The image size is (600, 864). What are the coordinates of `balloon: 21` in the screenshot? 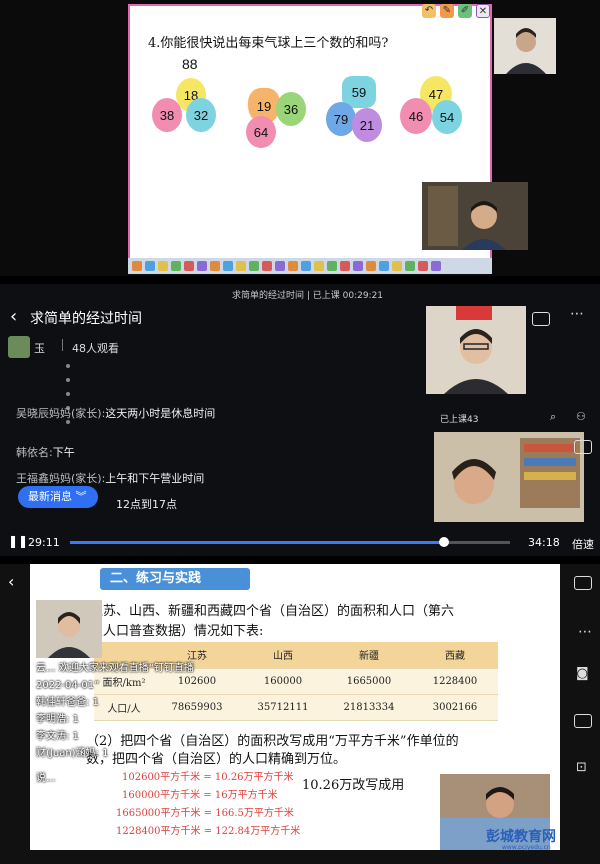 It's located at (367, 125).